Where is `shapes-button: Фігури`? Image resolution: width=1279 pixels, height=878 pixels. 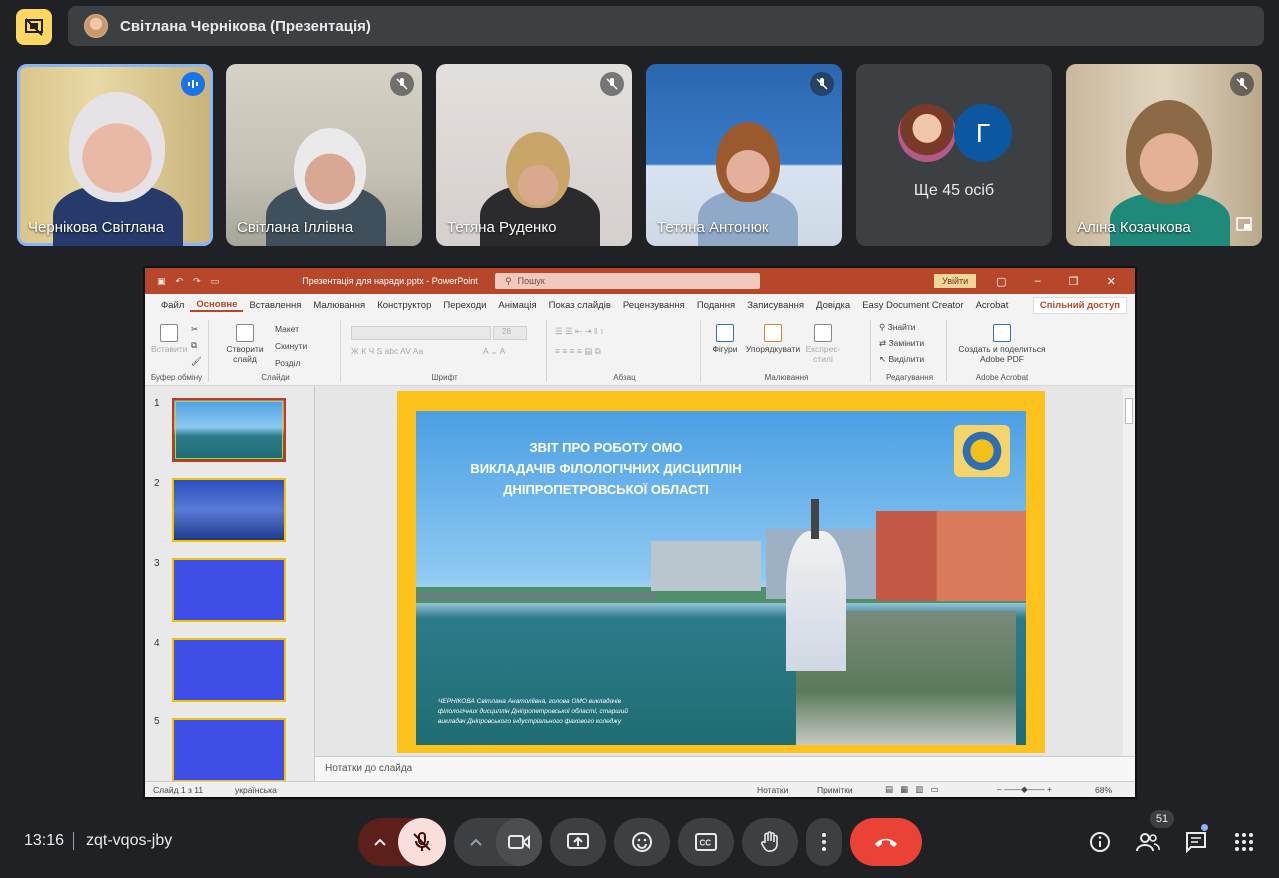
shapes-button: Фігури is located at coordinates (725, 339).